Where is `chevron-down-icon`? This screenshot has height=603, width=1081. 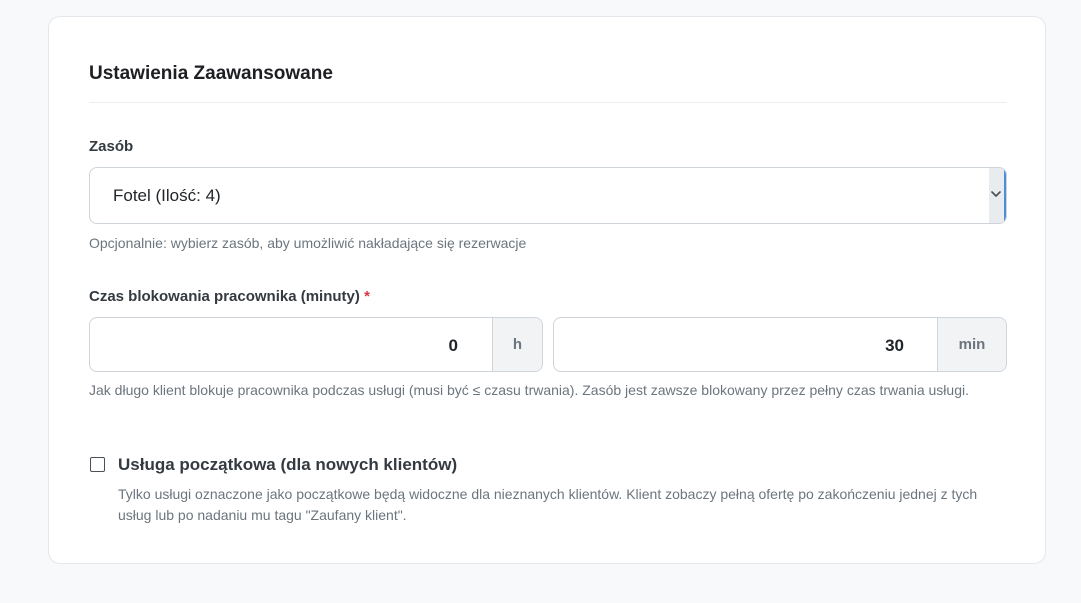
chevron-down-icon is located at coordinates (996, 194).